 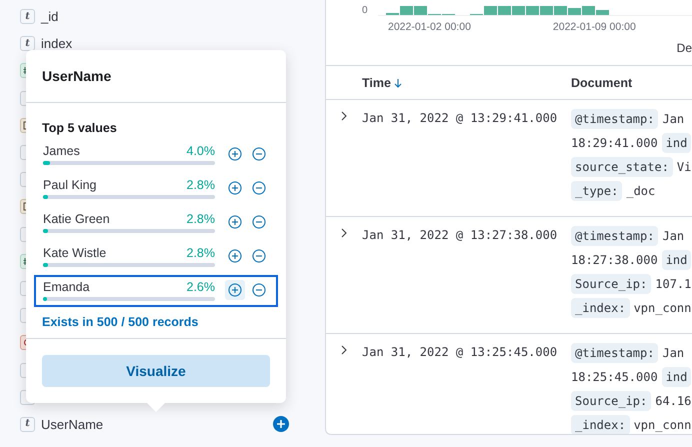 I want to click on value-percent: 2.6%, so click(x=200, y=287).